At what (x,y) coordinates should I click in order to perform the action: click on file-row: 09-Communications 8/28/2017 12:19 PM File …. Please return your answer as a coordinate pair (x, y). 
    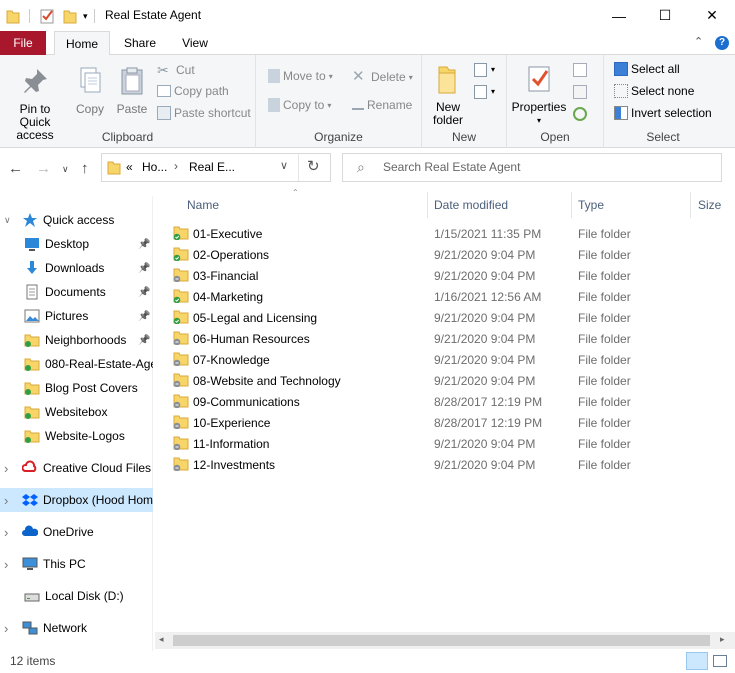
    Looking at the image, I should click on (451, 402).